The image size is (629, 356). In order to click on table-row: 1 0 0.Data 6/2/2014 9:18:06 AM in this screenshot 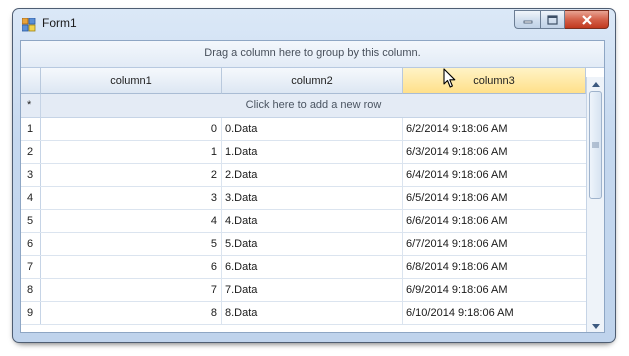, I will do `click(303, 129)`.